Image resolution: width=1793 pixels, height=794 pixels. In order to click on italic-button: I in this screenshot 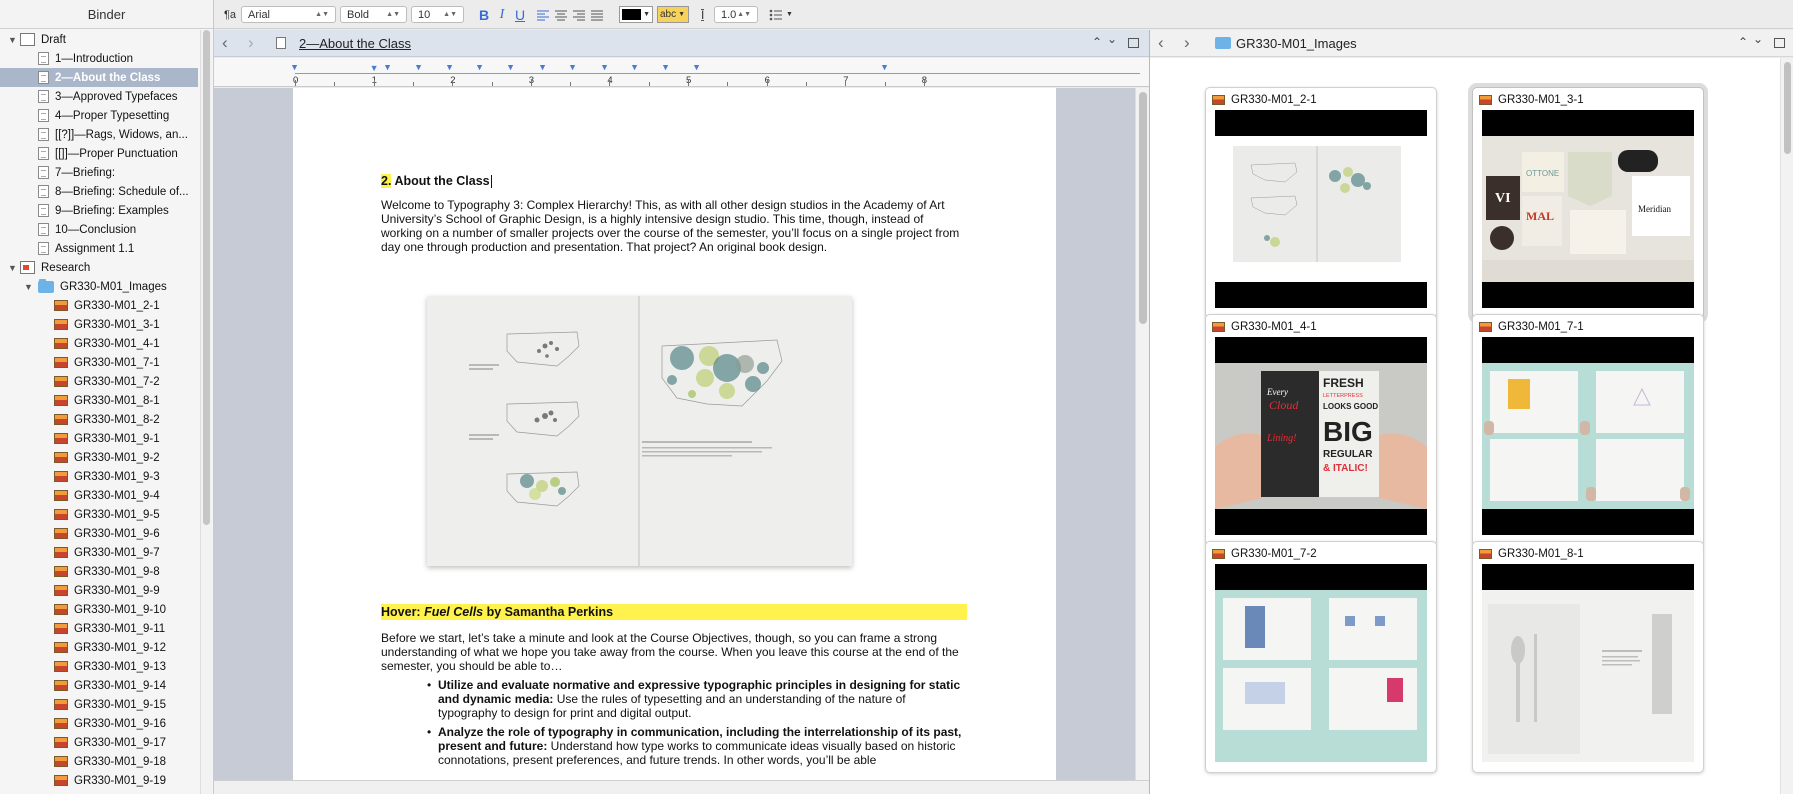, I will do `click(502, 14)`.